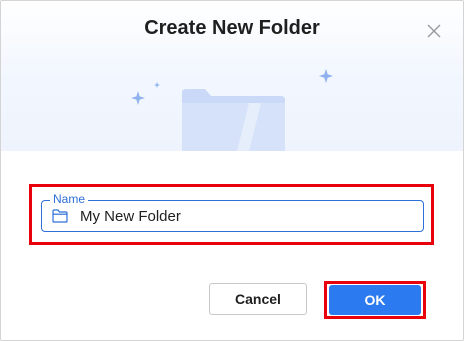 The width and height of the screenshot is (464, 341). What do you see at coordinates (60, 216) in the screenshot?
I see `folder-icon` at bounding box center [60, 216].